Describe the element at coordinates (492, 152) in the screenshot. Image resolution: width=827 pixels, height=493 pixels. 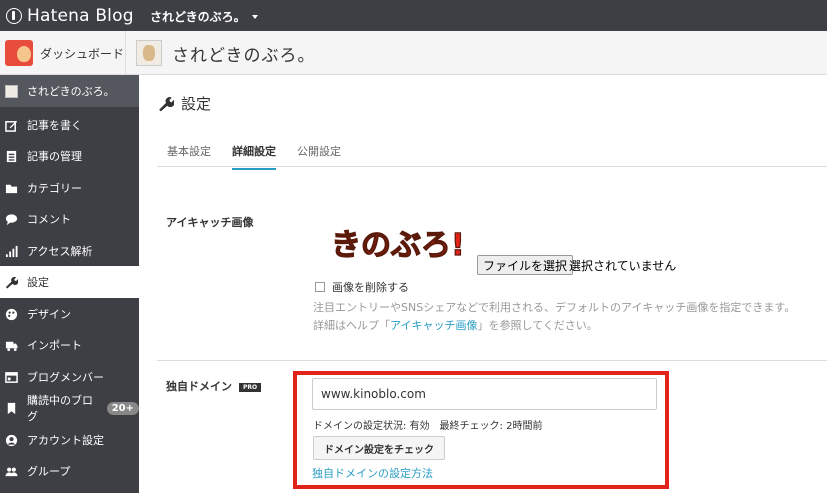
I see `settings-tabs: 基本設定 詳細設定 公開設定` at that location.